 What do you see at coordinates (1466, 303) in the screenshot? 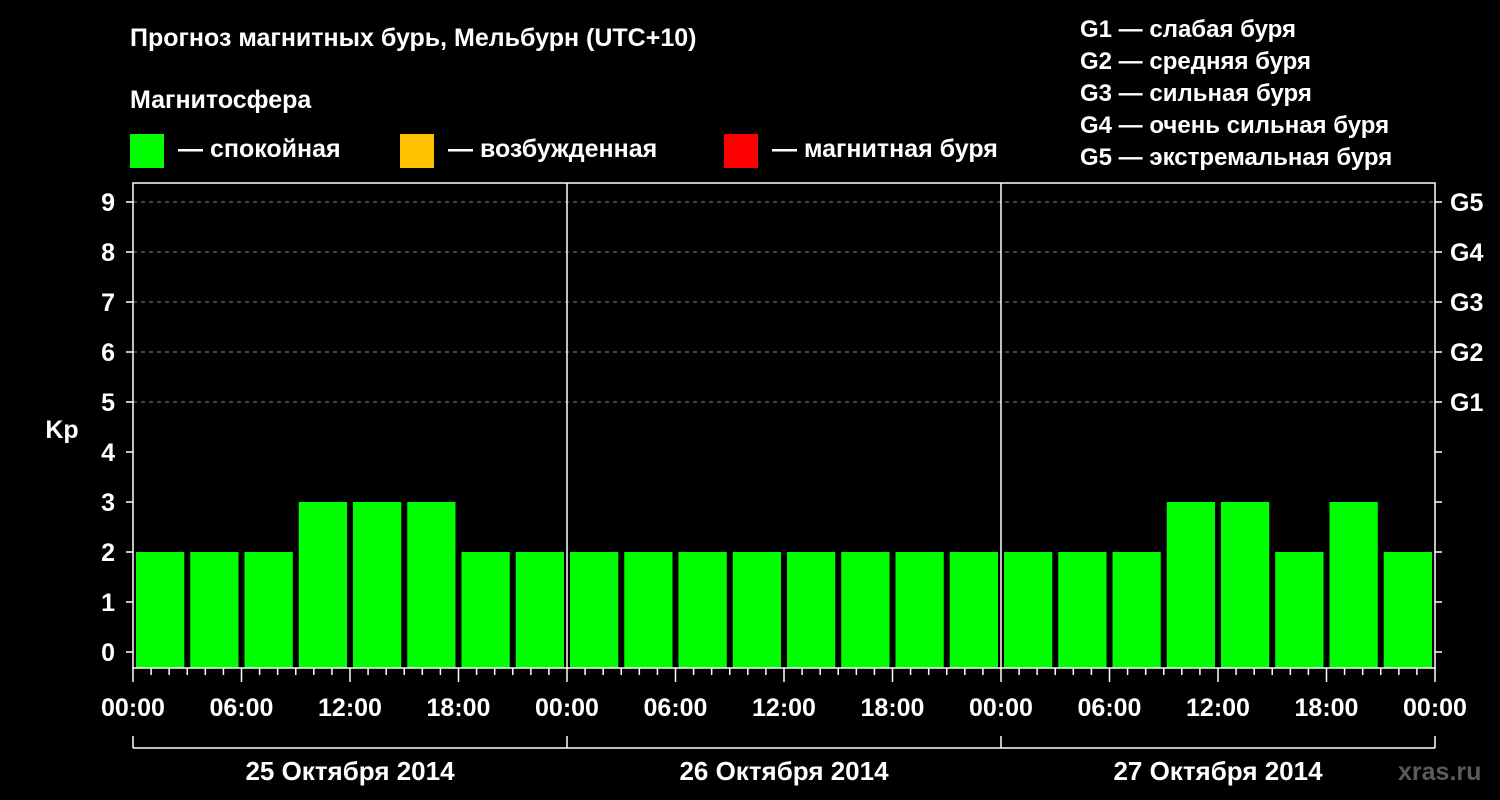
I see `right-axis-label-g3: G3` at bounding box center [1466, 303].